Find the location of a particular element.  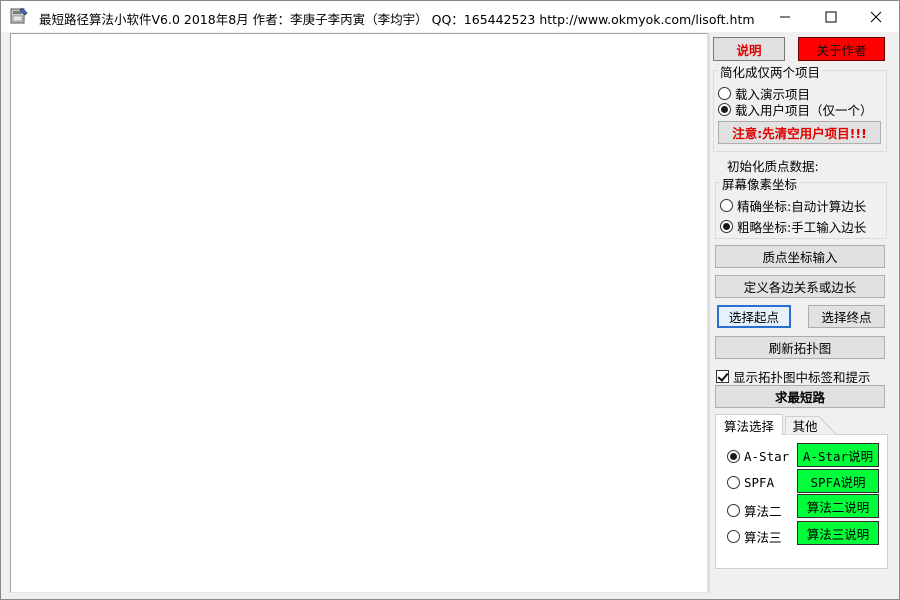

define-edges-label: 定义各边关系或边长 is located at coordinates (800, 287).